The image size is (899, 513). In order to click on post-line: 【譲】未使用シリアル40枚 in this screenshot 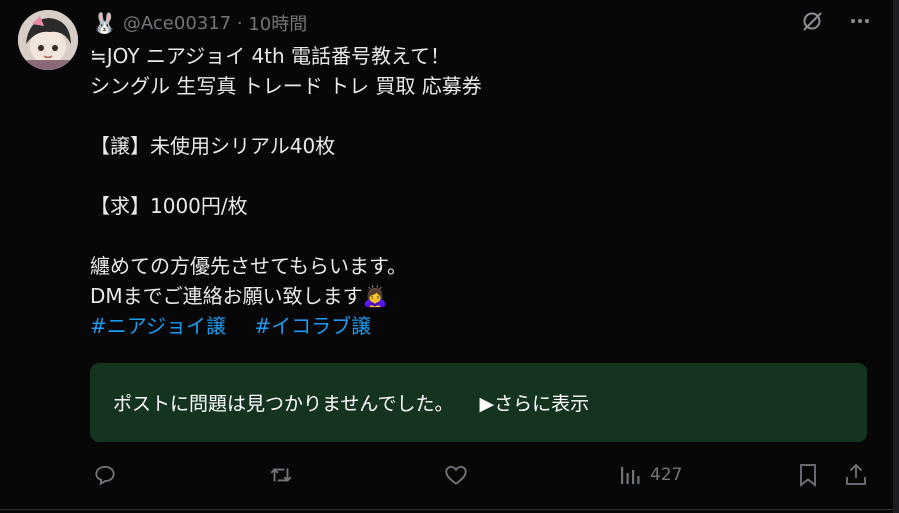, I will do `click(213, 146)`.